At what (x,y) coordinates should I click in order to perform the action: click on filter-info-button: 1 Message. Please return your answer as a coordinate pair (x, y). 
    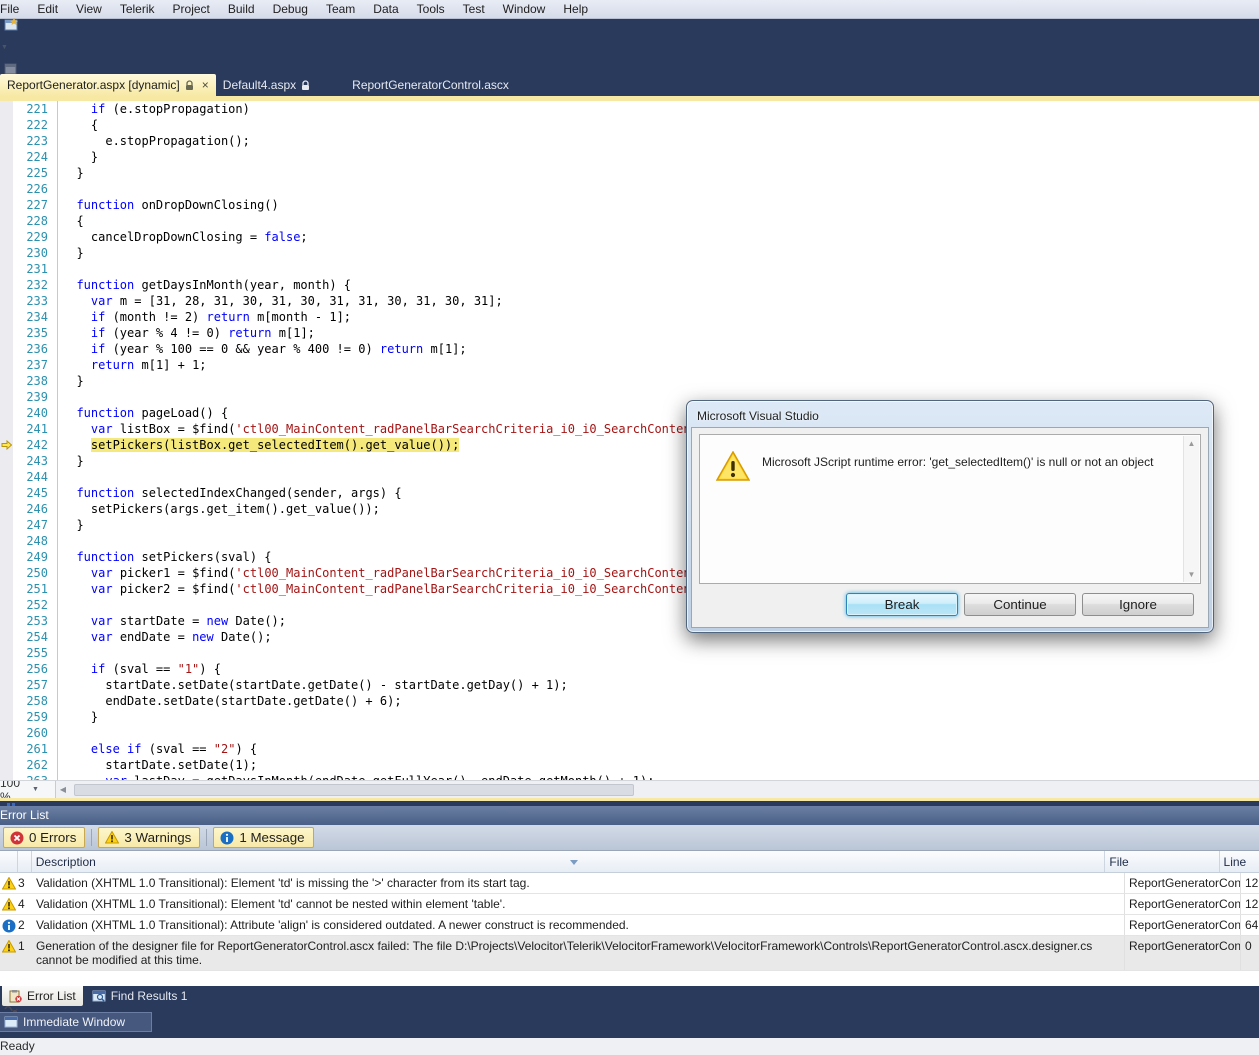
    Looking at the image, I should click on (263, 837).